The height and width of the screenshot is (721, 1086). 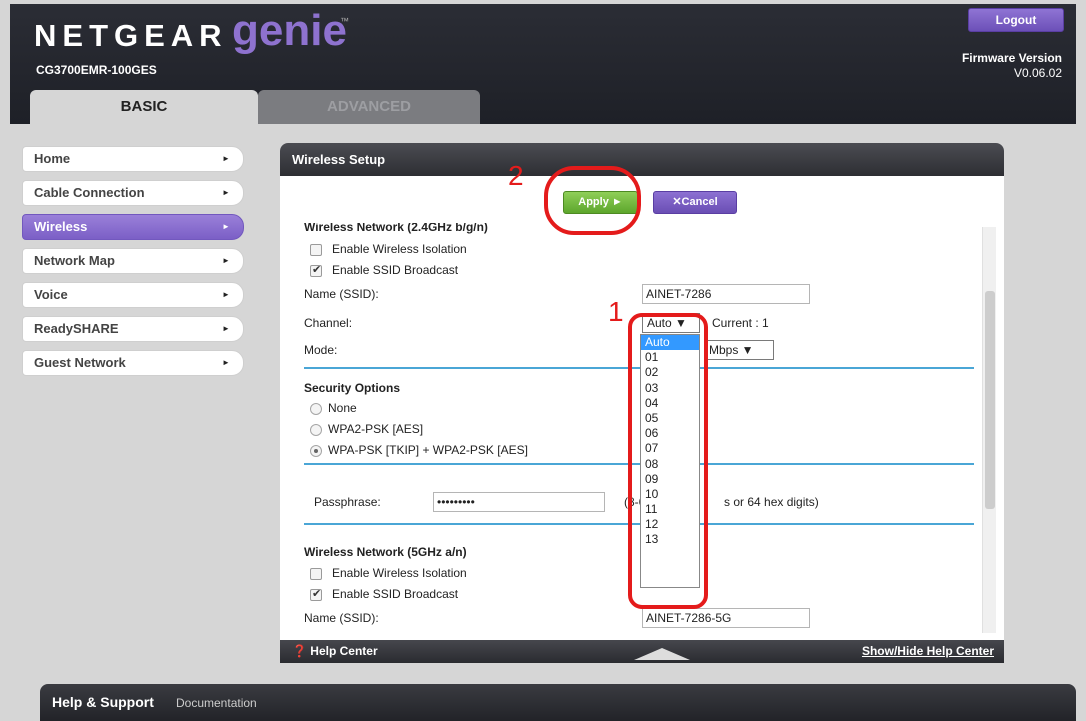 What do you see at coordinates (316, 451) in the screenshot?
I see `security-wpa-wpa2-radio` at bounding box center [316, 451].